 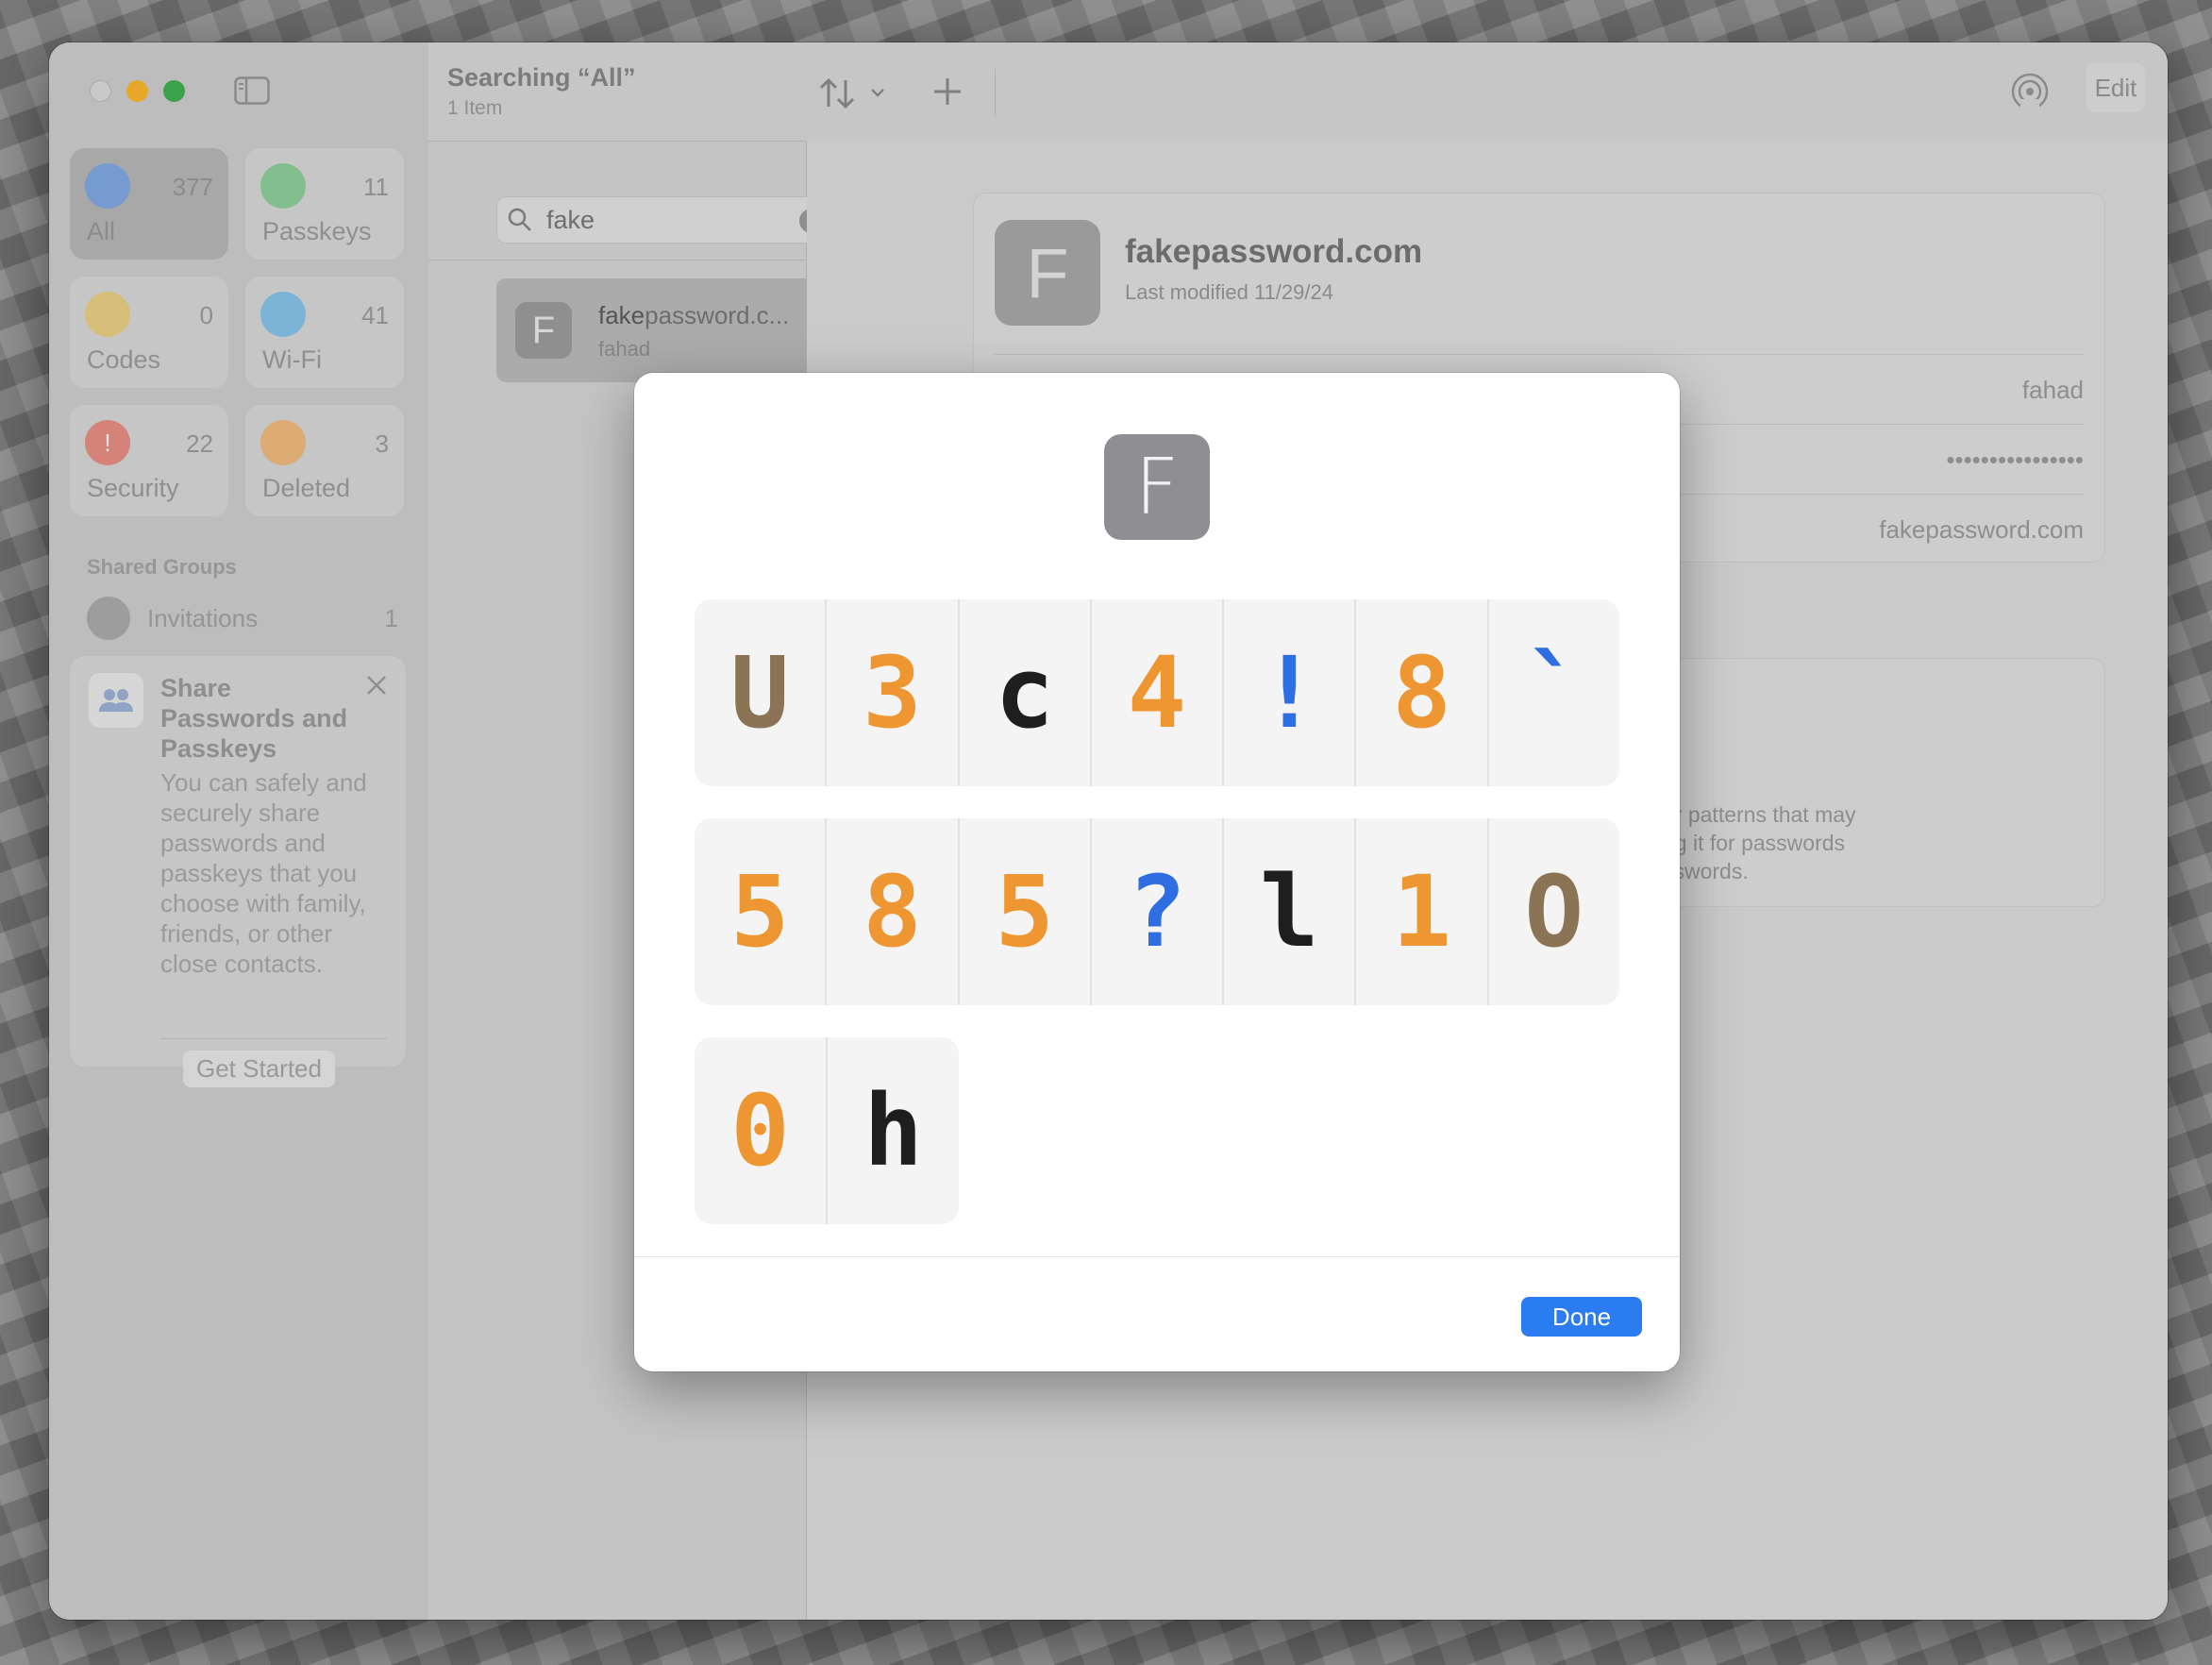 What do you see at coordinates (1047, 273) in the screenshot?
I see `detail-avatar: F` at bounding box center [1047, 273].